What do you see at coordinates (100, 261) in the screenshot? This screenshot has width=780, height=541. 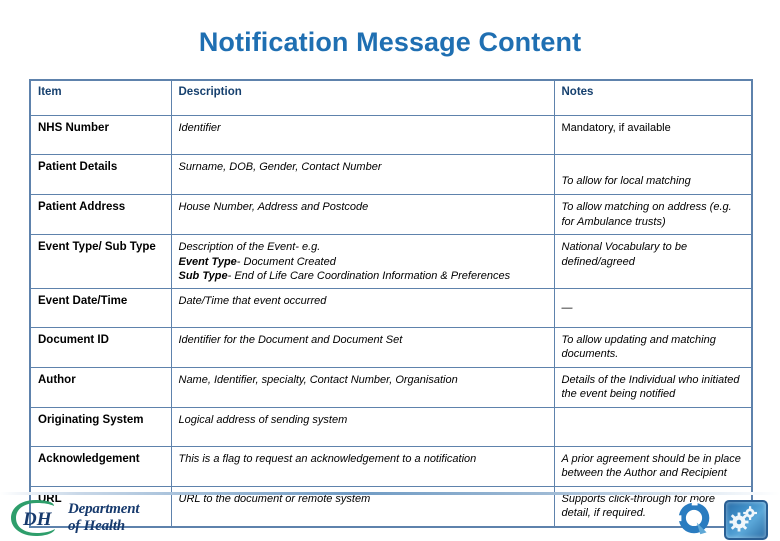 I see `cell-item: Event Type/ Sub Type` at bounding box center [100, 261].